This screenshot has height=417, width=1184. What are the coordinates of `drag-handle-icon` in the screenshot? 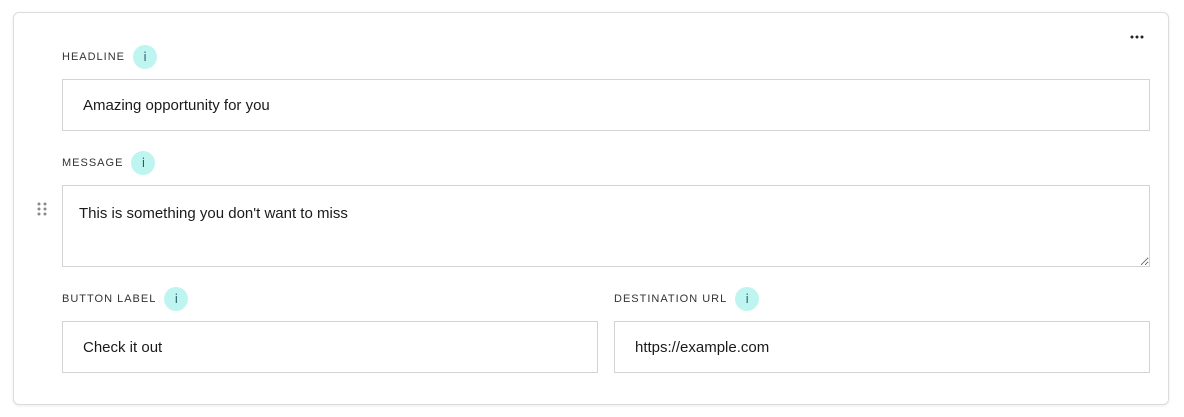 It's located at (42, 209).